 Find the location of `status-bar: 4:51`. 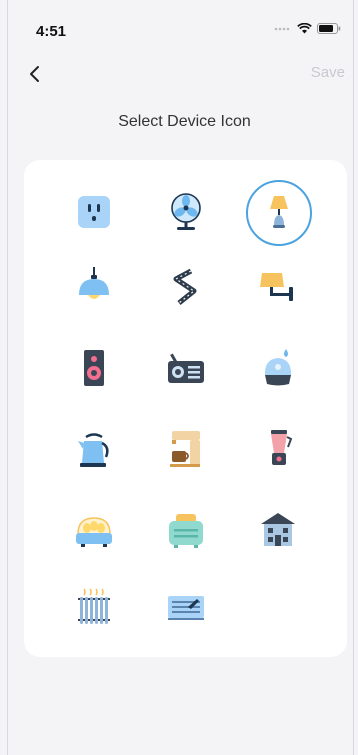

status-bar: 4:51 is located at coordinates (180, 22).